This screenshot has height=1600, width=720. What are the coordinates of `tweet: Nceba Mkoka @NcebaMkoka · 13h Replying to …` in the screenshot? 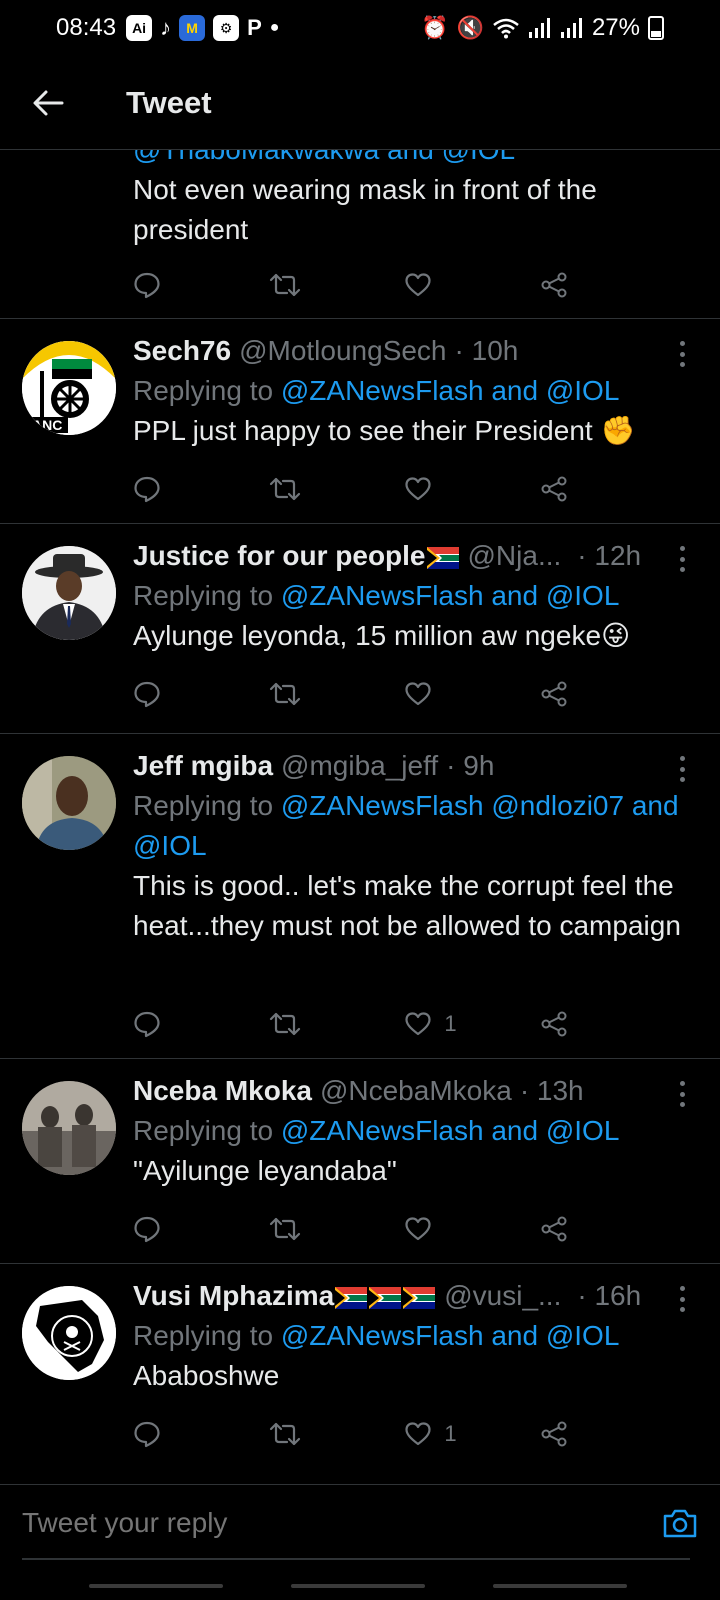 It's located at (360, 1161).